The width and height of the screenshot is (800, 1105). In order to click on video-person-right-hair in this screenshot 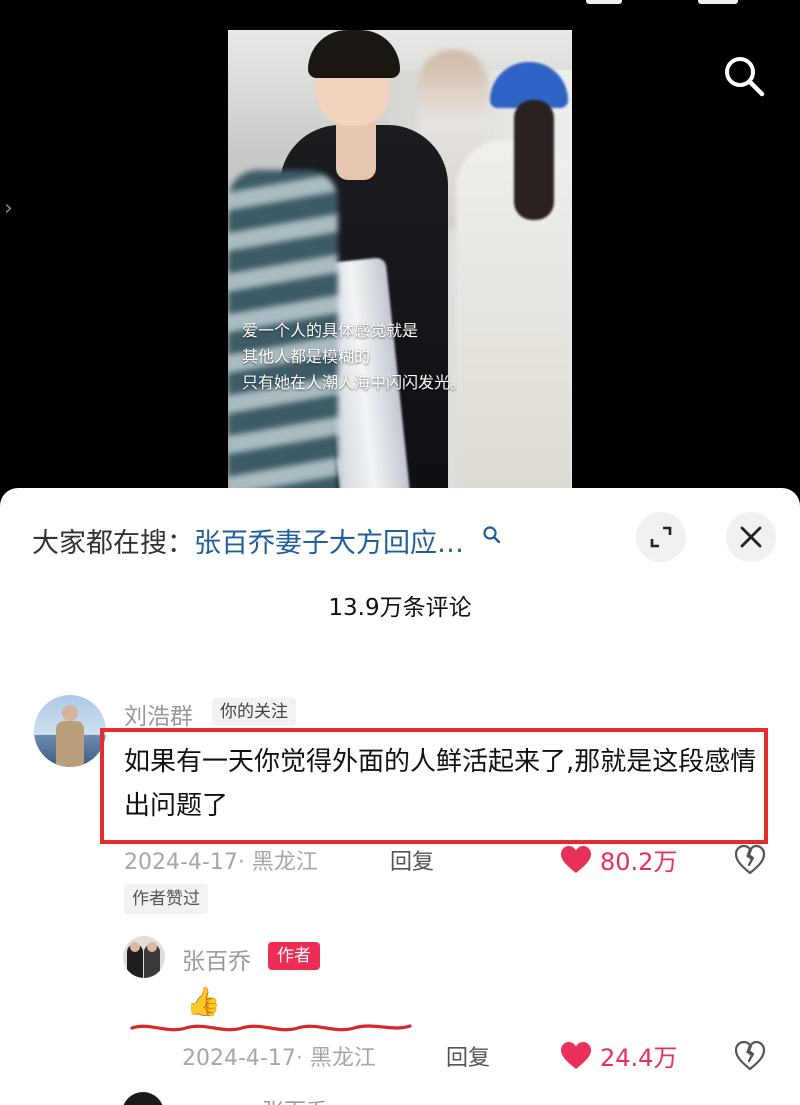, I will do `click(534, 160)`.